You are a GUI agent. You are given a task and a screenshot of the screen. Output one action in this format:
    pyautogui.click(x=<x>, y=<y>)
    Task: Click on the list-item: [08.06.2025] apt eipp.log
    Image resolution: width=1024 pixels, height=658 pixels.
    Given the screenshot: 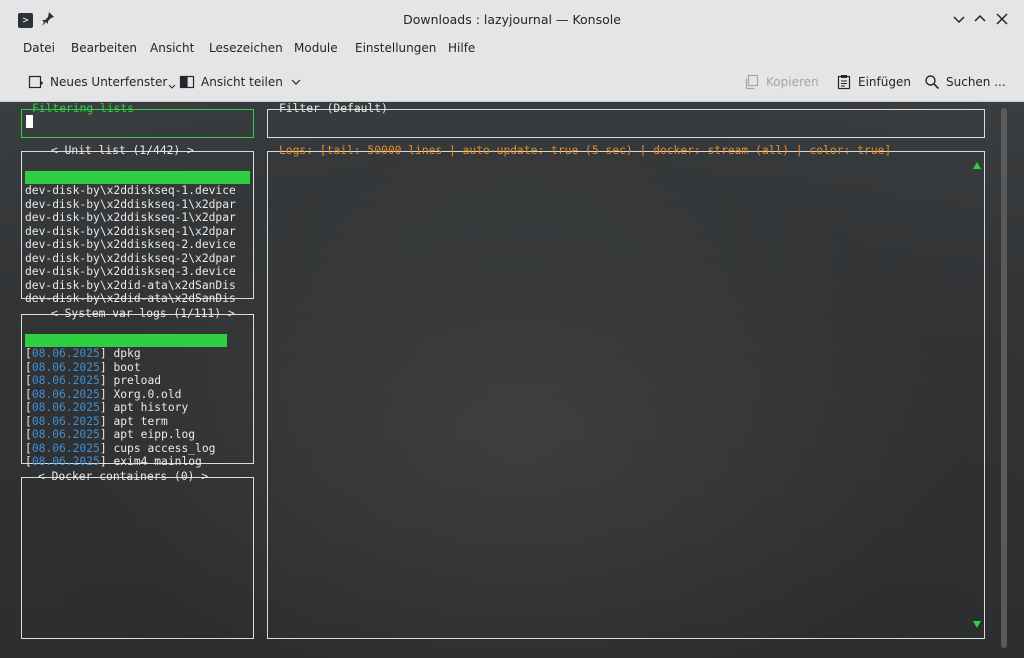 What is the action you would take?
    pyautogui.click(x=126, y=435)
    